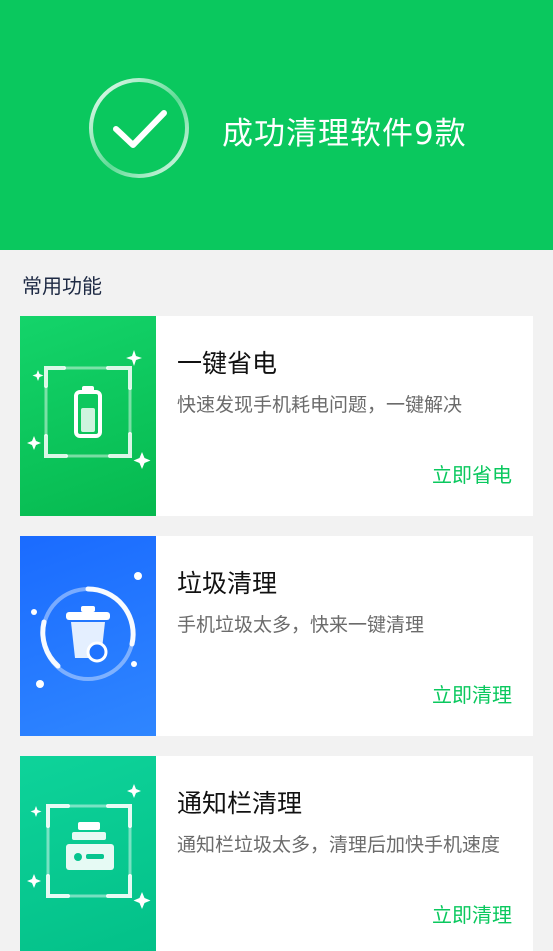 The width and height of the screenshot is (553, 951). What do you see at coordinates (301, 625) in the screenshot?
I see `feature-description: 手机垃圾太多，快来一键清理` at bounding box center [301, 625].